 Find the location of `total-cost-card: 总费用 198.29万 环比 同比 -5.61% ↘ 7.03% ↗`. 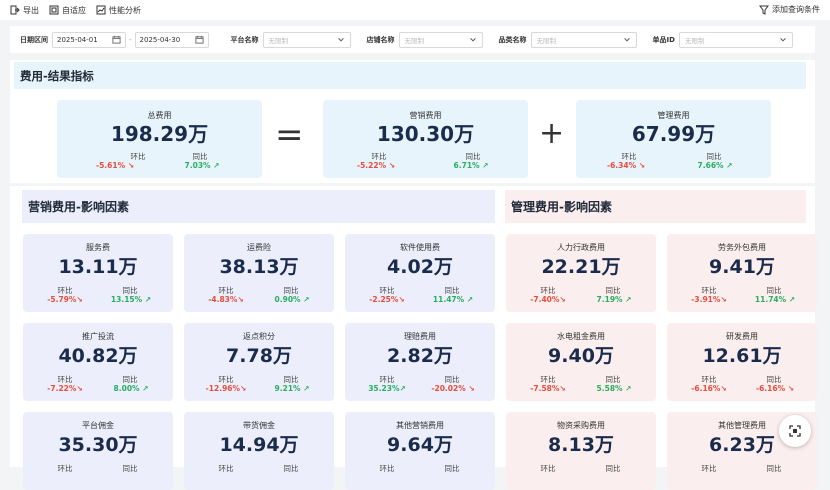

total-cost-card: 总费用 198.29万 环比 同比 -5.61% ↘ 7.03% ↗ is located at coordinates (159, 139).